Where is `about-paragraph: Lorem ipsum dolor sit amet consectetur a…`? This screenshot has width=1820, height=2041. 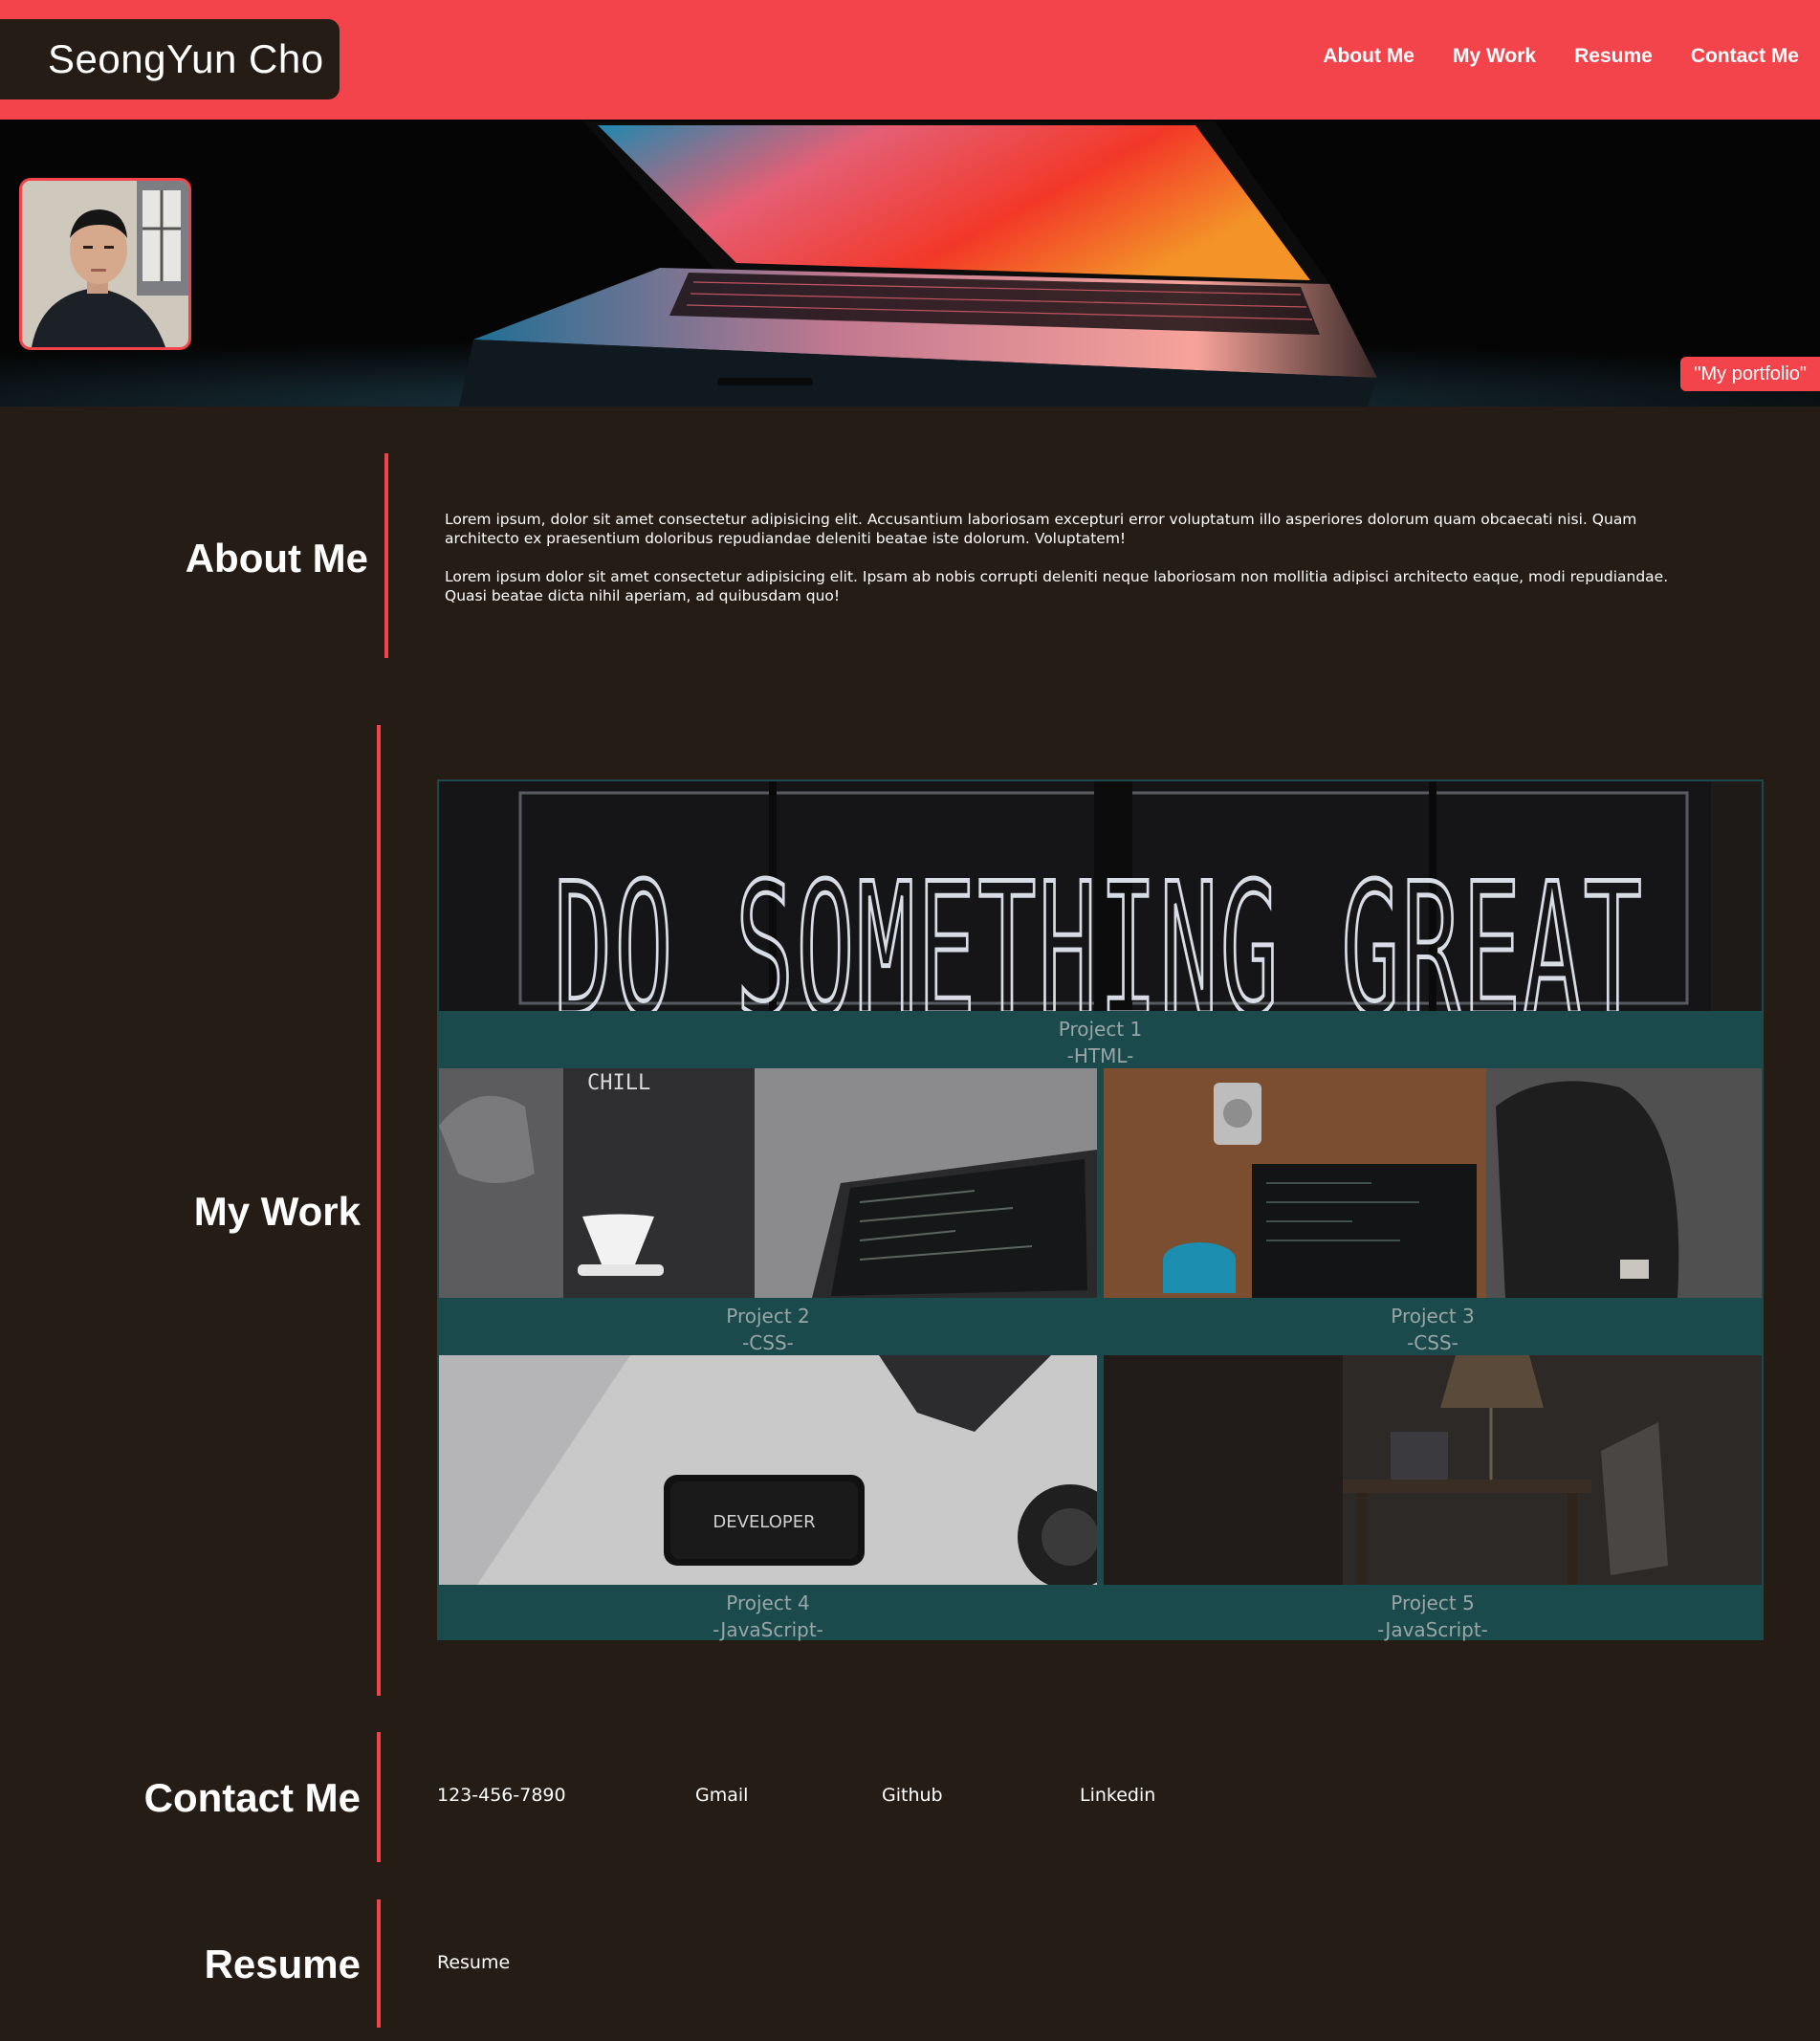
about-paragraph: Lorem ipsum dolor sit amet consectetur a… is located at coordinates (1057, 586).